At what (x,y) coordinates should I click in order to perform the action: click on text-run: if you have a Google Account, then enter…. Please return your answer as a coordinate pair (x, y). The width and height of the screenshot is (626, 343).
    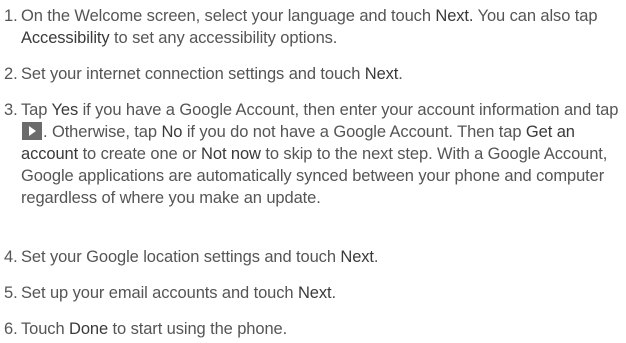
    Looking at the image, I should click on (348, 110).